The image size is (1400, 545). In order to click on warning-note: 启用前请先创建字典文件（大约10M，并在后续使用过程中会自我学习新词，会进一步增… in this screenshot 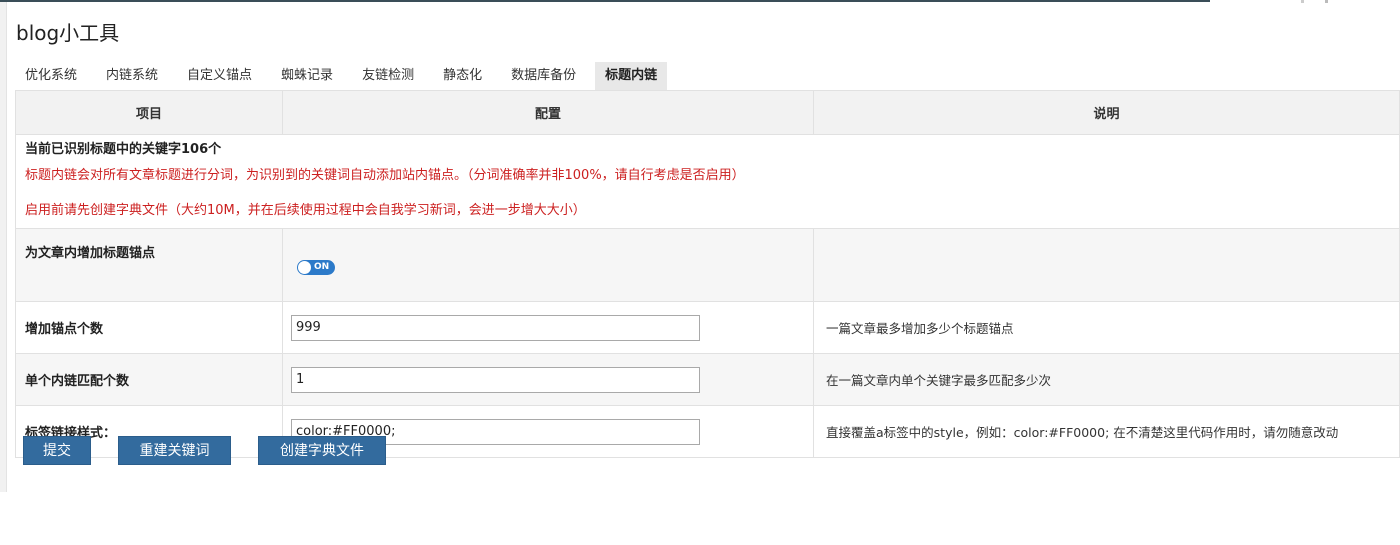, I will do `click(305, 210)`.